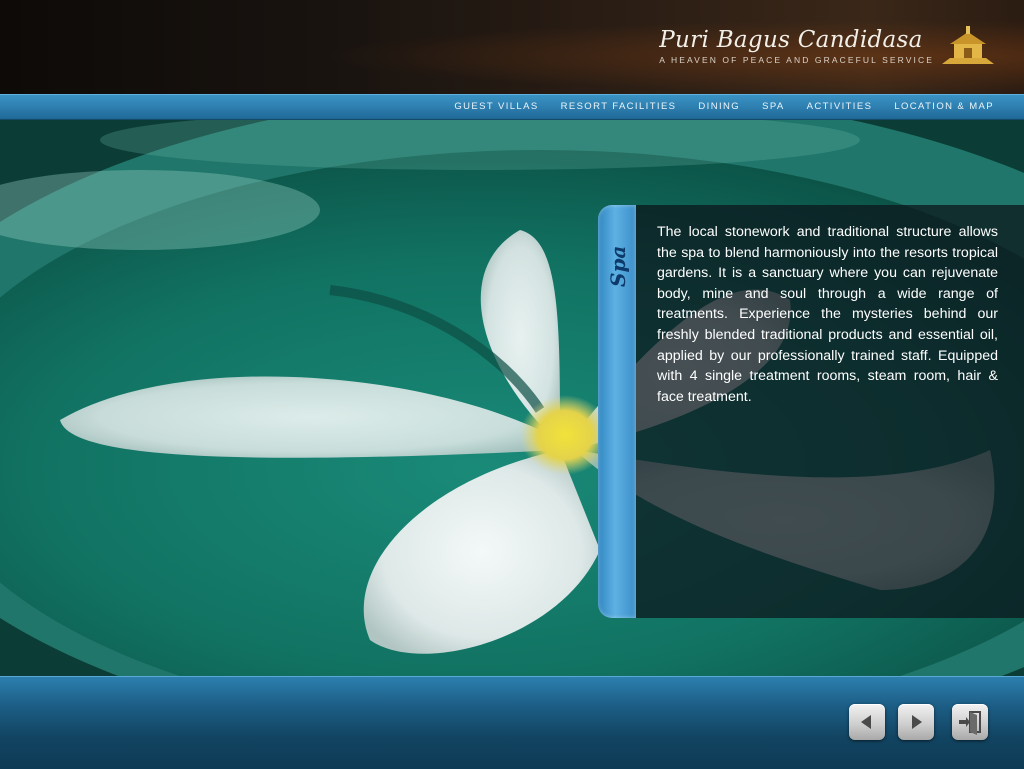  I want to click on triangle-right-icon, so click(917, 722).